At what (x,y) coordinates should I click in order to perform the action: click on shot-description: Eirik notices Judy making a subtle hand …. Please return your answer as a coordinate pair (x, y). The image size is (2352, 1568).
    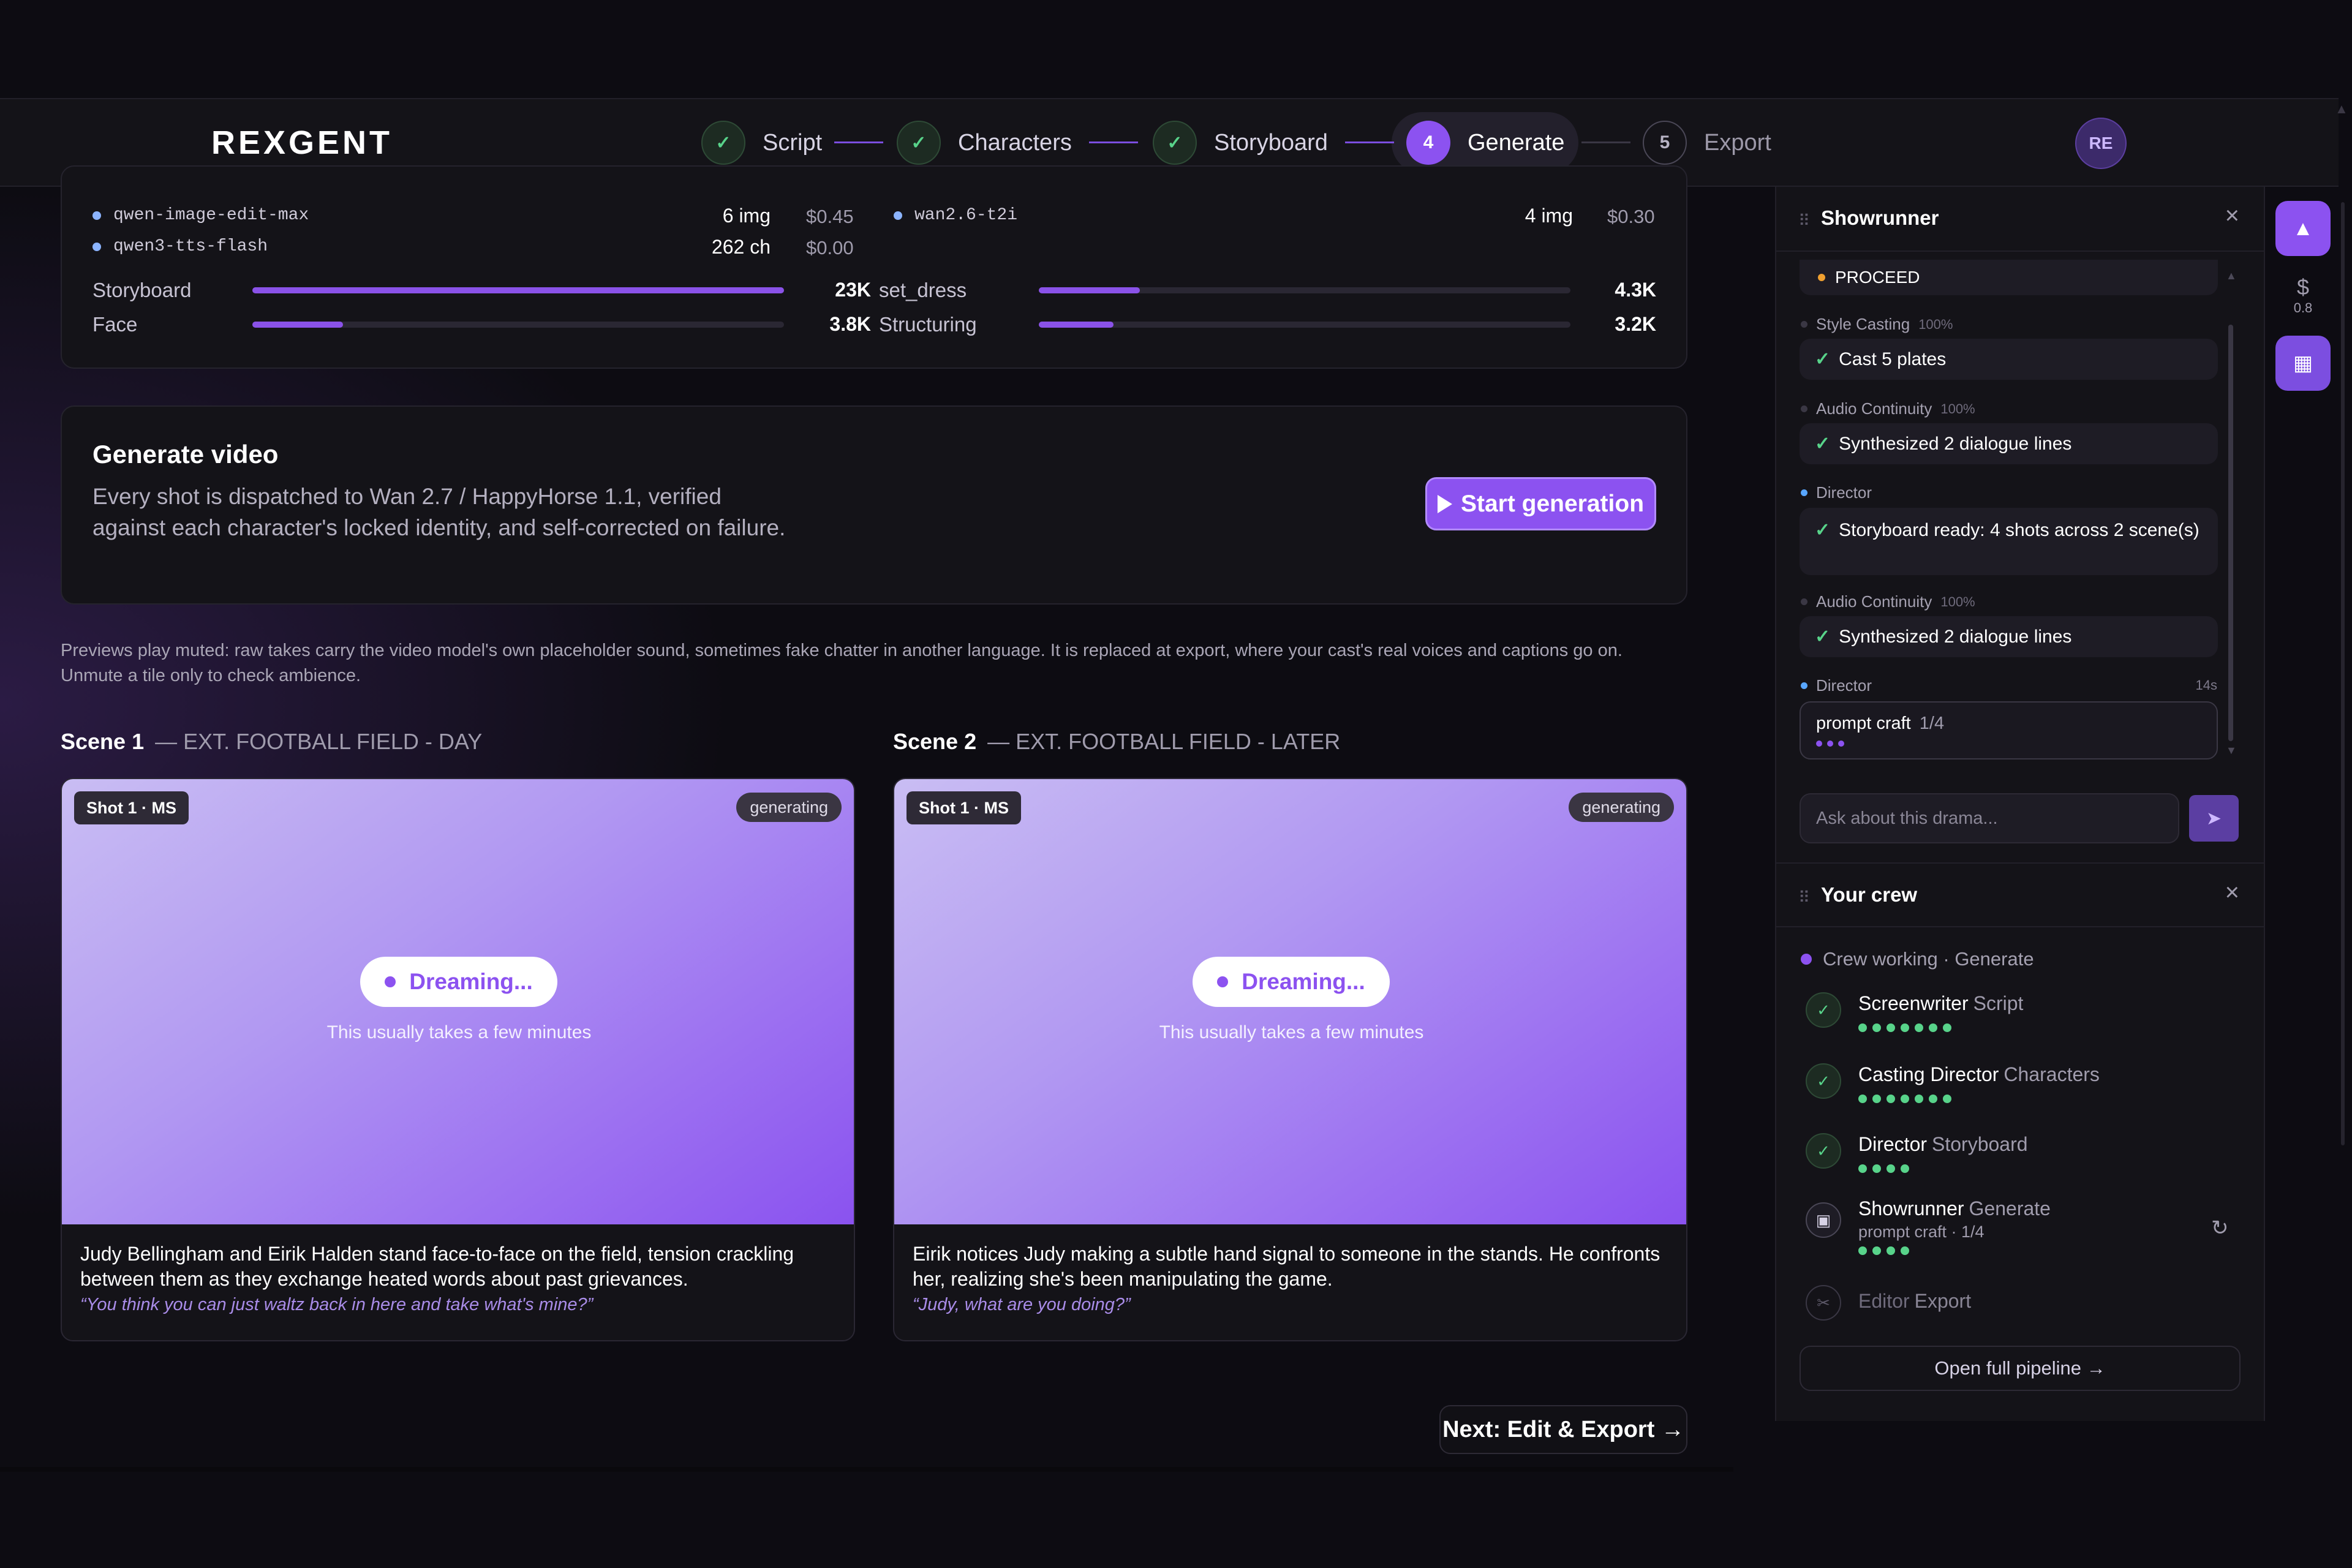
    Looking at the image, I should click on (1286, 1267).